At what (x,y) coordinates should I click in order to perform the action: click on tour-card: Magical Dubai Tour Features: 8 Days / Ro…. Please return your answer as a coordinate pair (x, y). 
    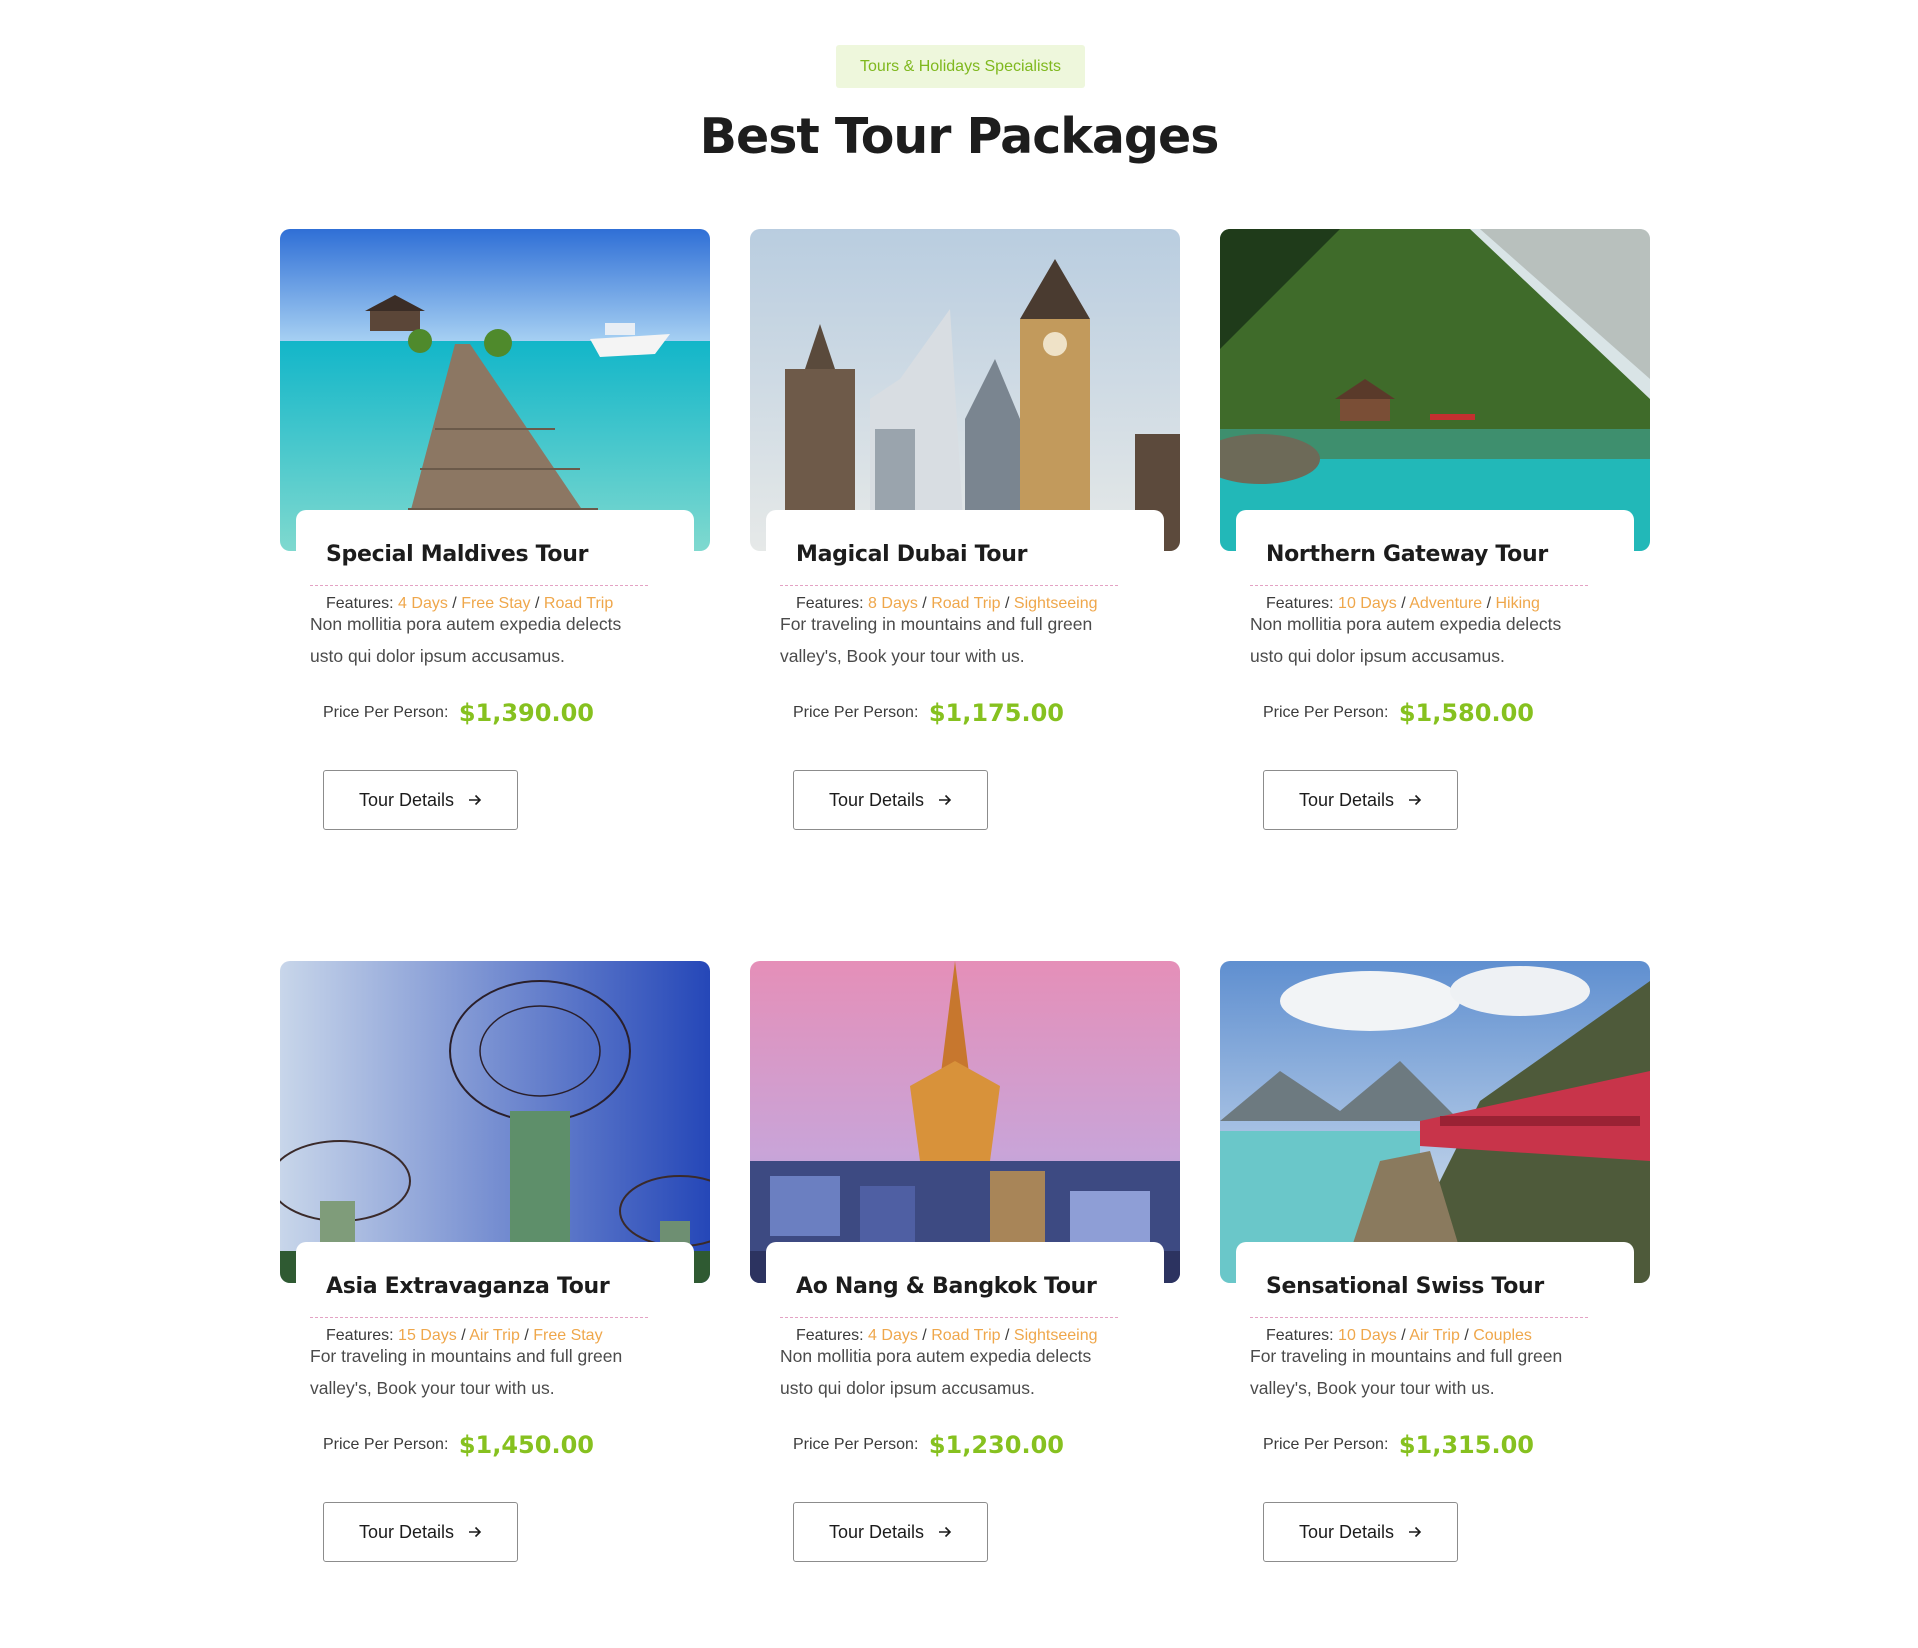
    Looking at the image, I should click on (965, 554).